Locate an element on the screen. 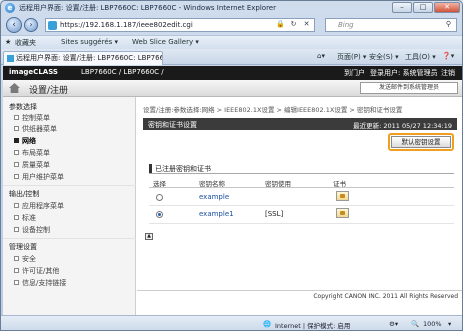 Image resolution: width=463 pixels, height=331 pixels. back-to-top-icon: ▲ is located at coordinates (149, 236).